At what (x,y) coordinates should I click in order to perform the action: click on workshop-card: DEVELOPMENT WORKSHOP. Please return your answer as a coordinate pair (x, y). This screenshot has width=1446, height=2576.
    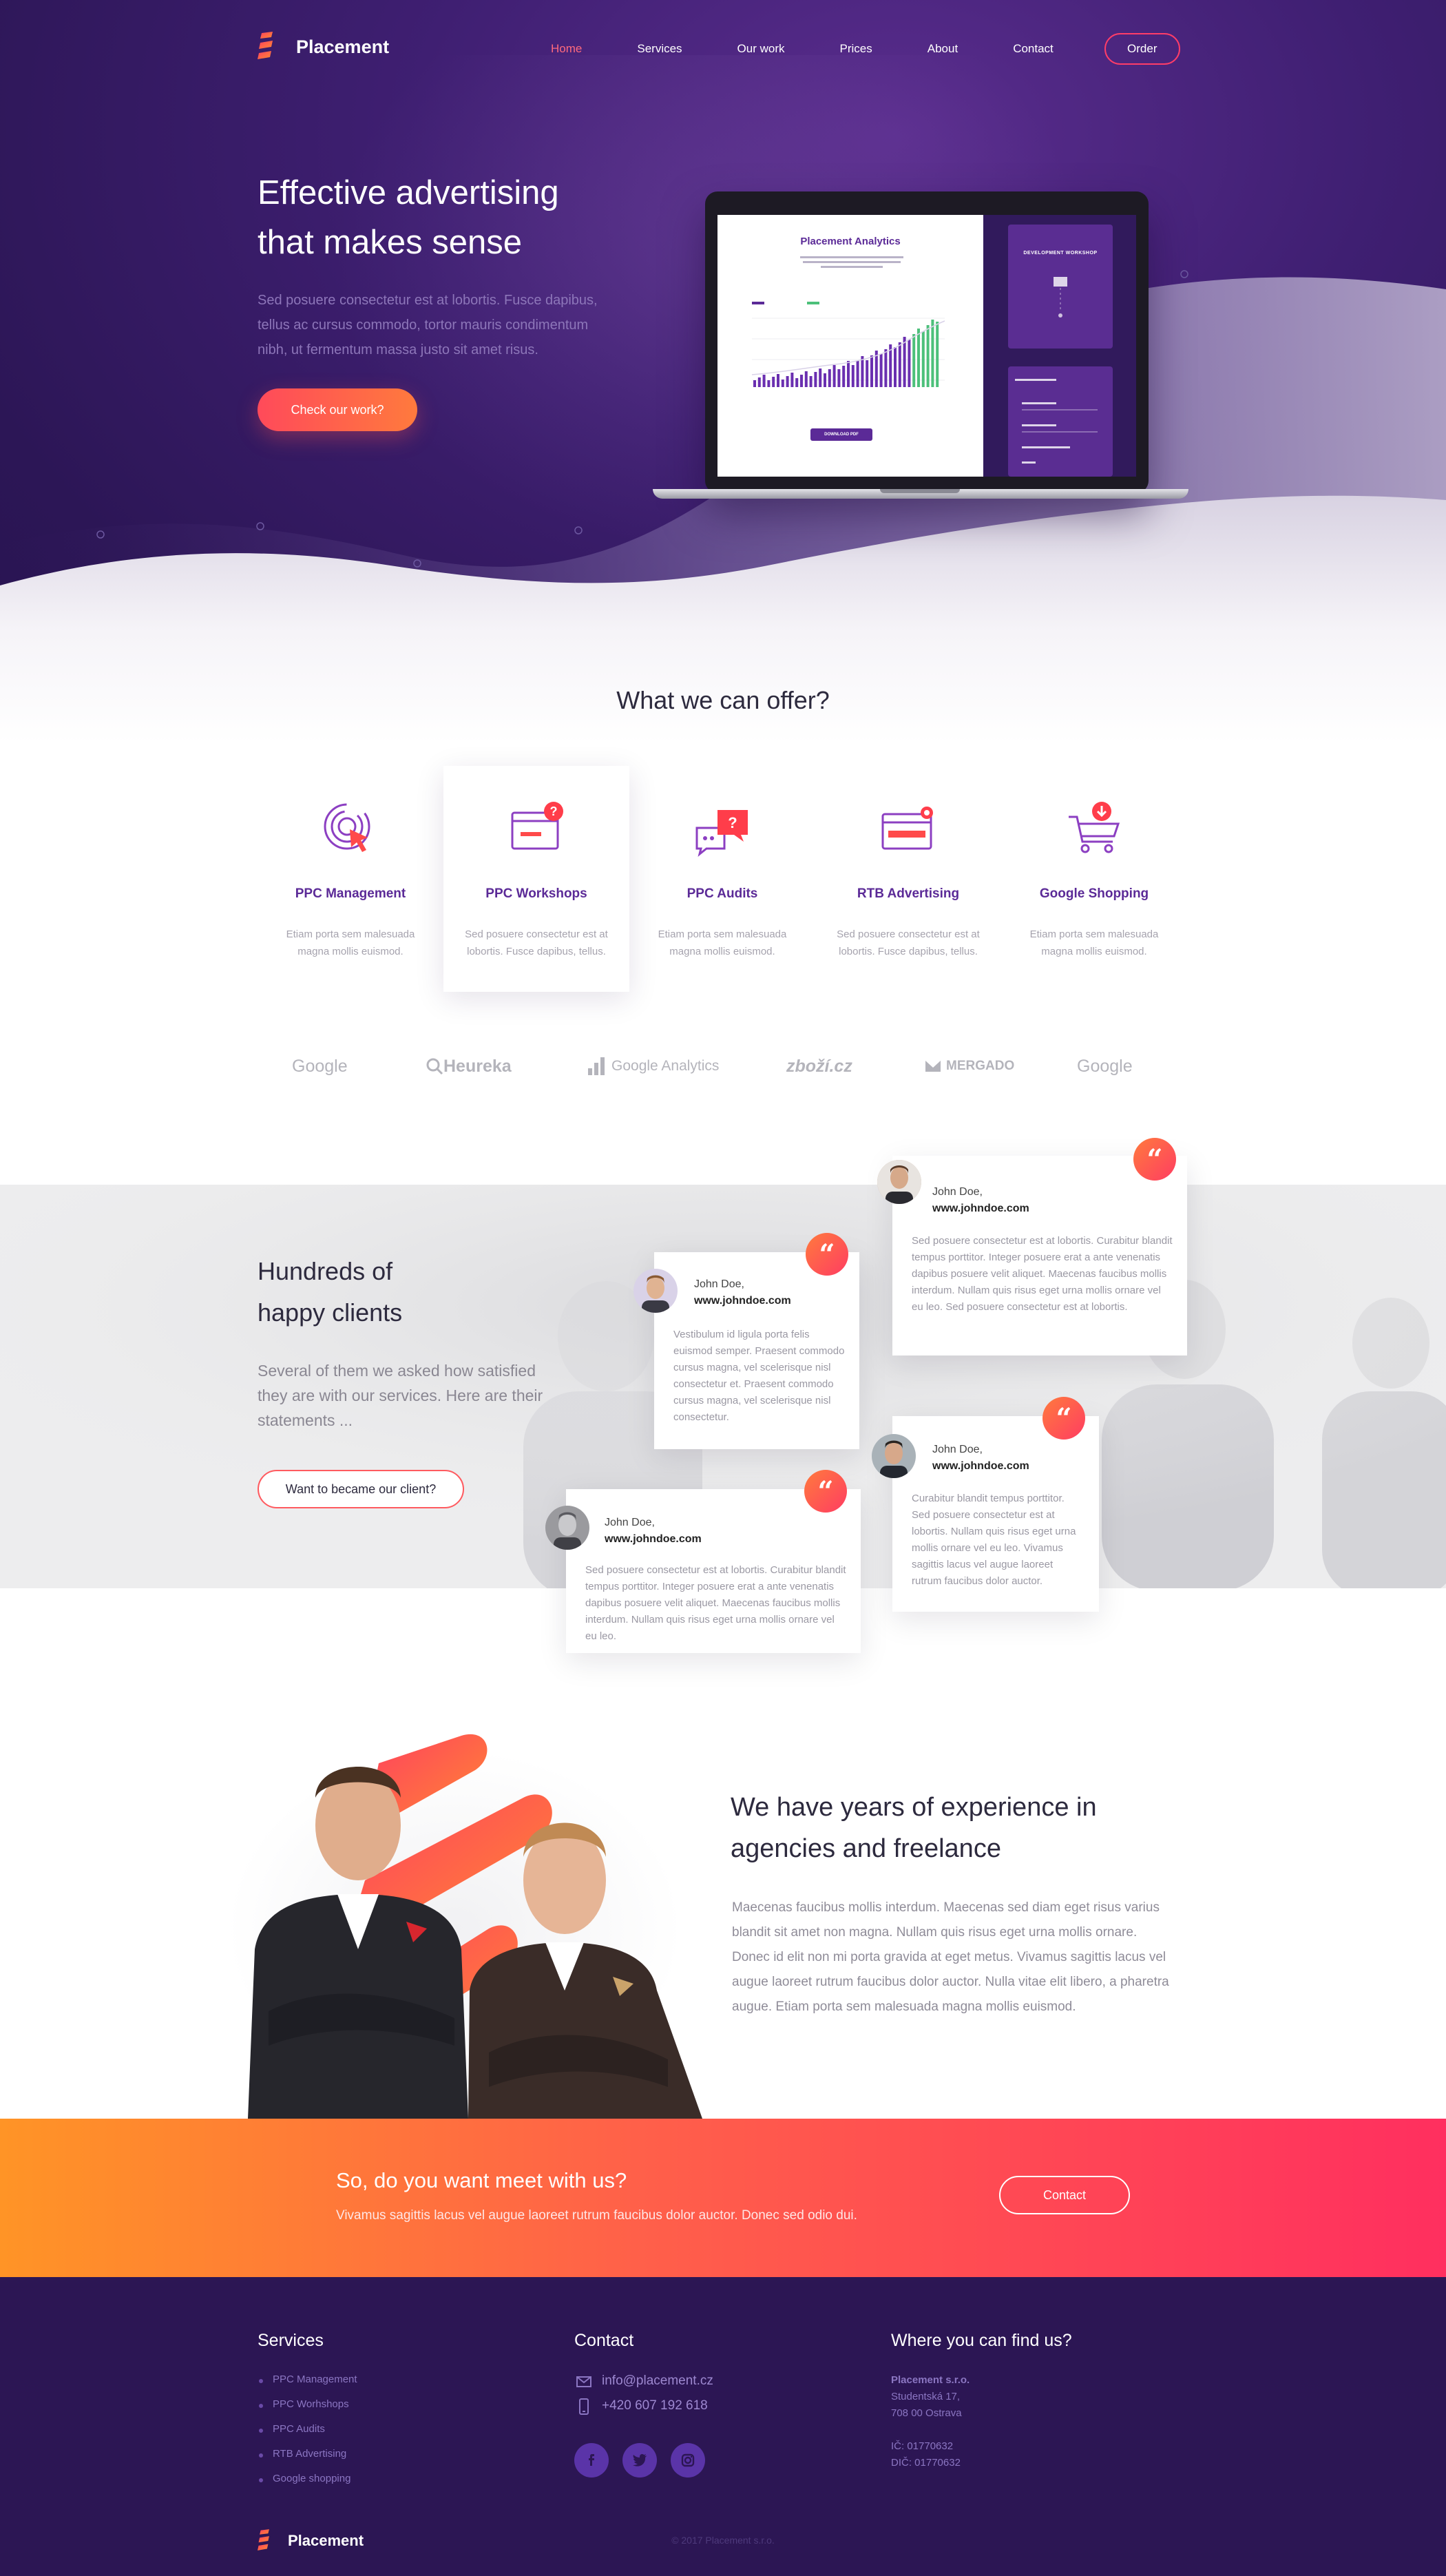
    Looking at the image, I should click on (1060, 287).